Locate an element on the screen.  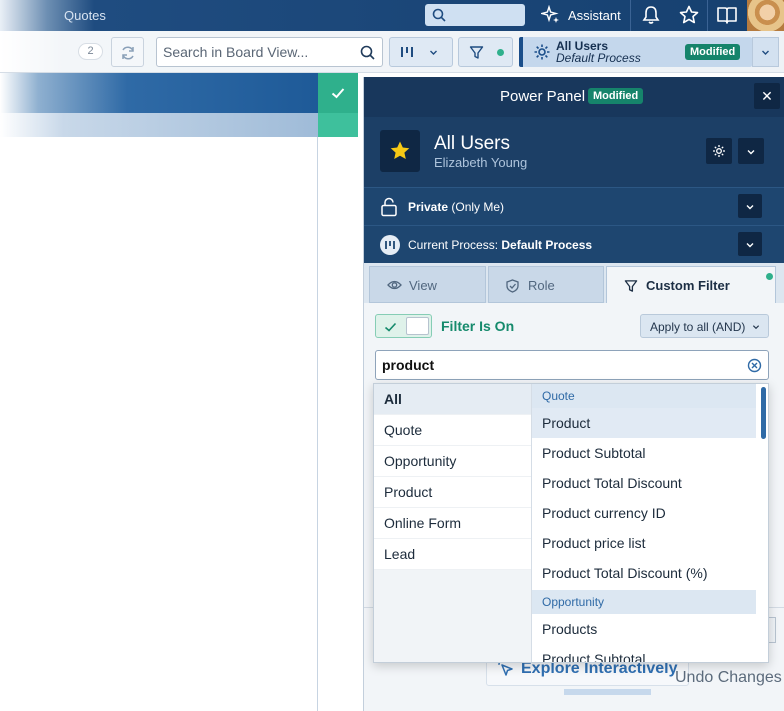
bell-icon is located at coordinates (651, 15).